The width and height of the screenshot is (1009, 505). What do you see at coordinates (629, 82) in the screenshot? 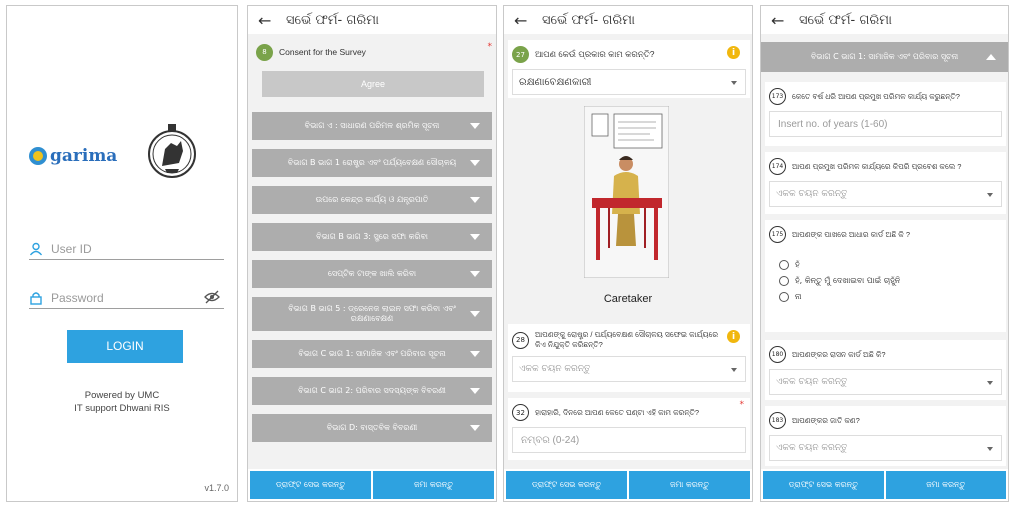
I see `work-type-select: ରକ୍ଷଣାବେକ୍ଷଣକାରୀ` at bounding box center [629, 82].